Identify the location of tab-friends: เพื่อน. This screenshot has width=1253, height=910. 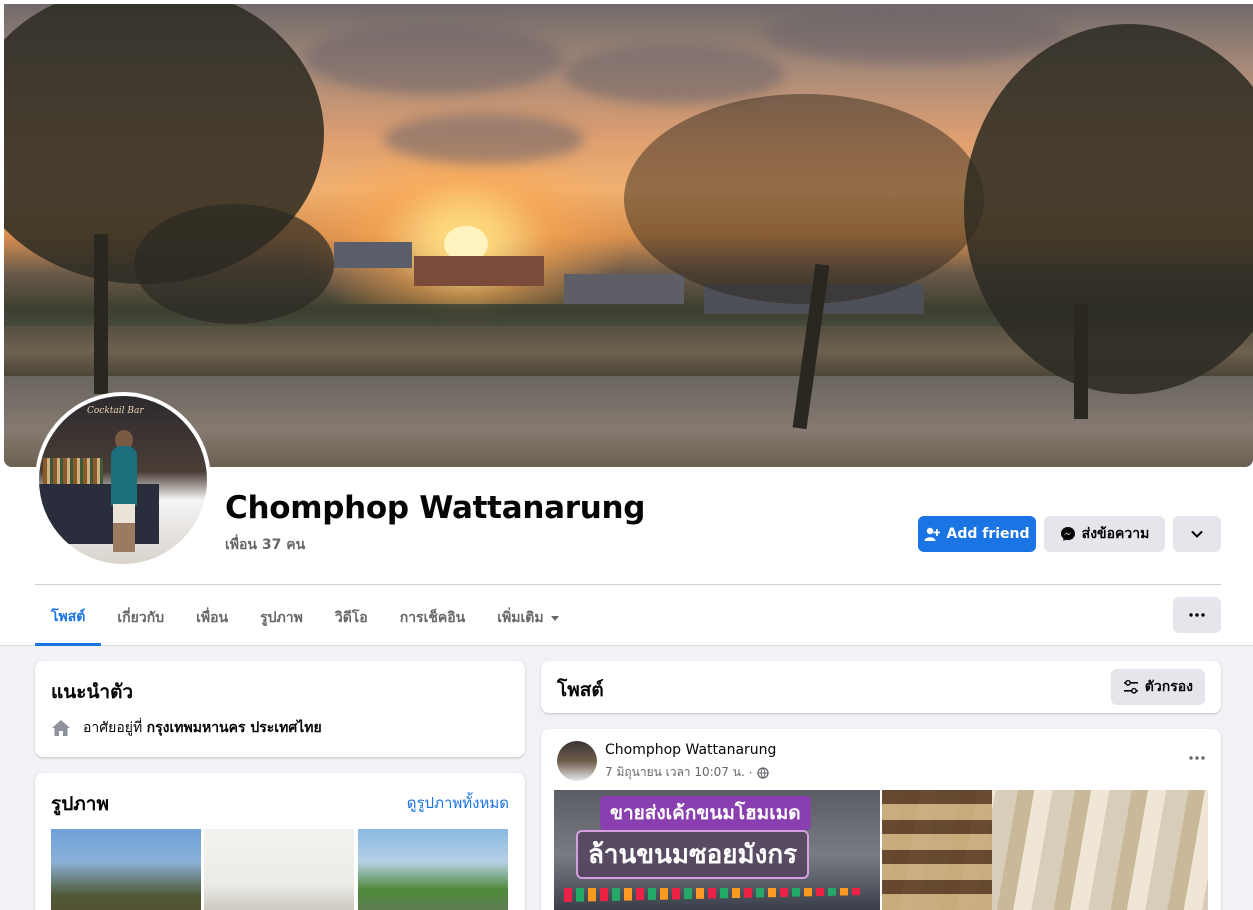
(212, 618).